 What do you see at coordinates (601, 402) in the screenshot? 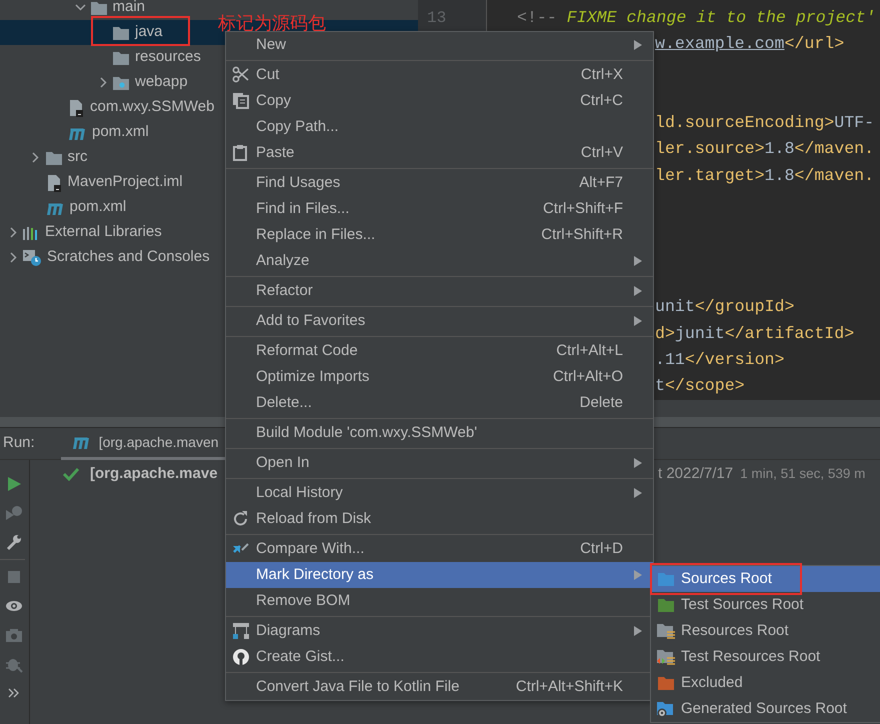
I see `shortcut-text: Delete` at bounding box center [601, 402].